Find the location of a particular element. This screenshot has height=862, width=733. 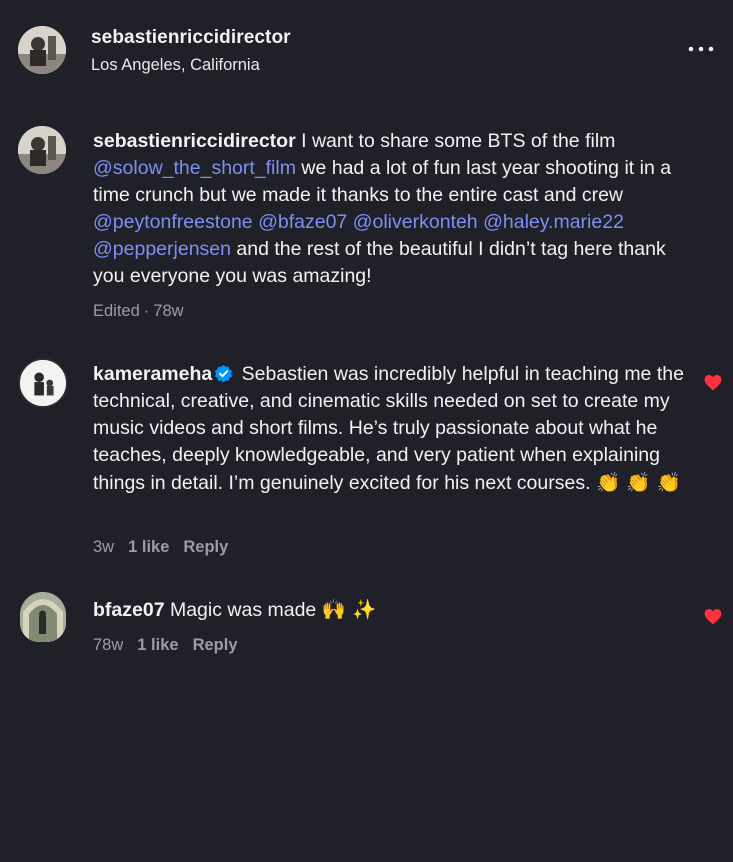

comment-time: 3w is located at coordinates (103, 547).